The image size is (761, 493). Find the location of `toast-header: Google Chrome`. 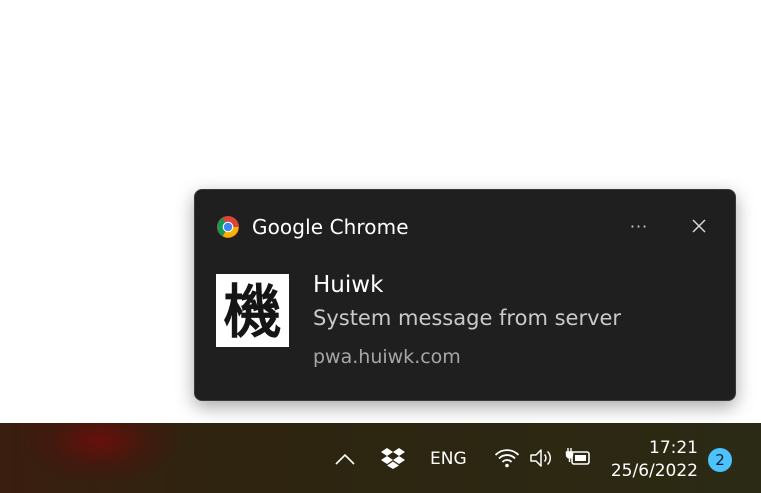

toast-header: Google Chrome is located at coordinates (312, 227).